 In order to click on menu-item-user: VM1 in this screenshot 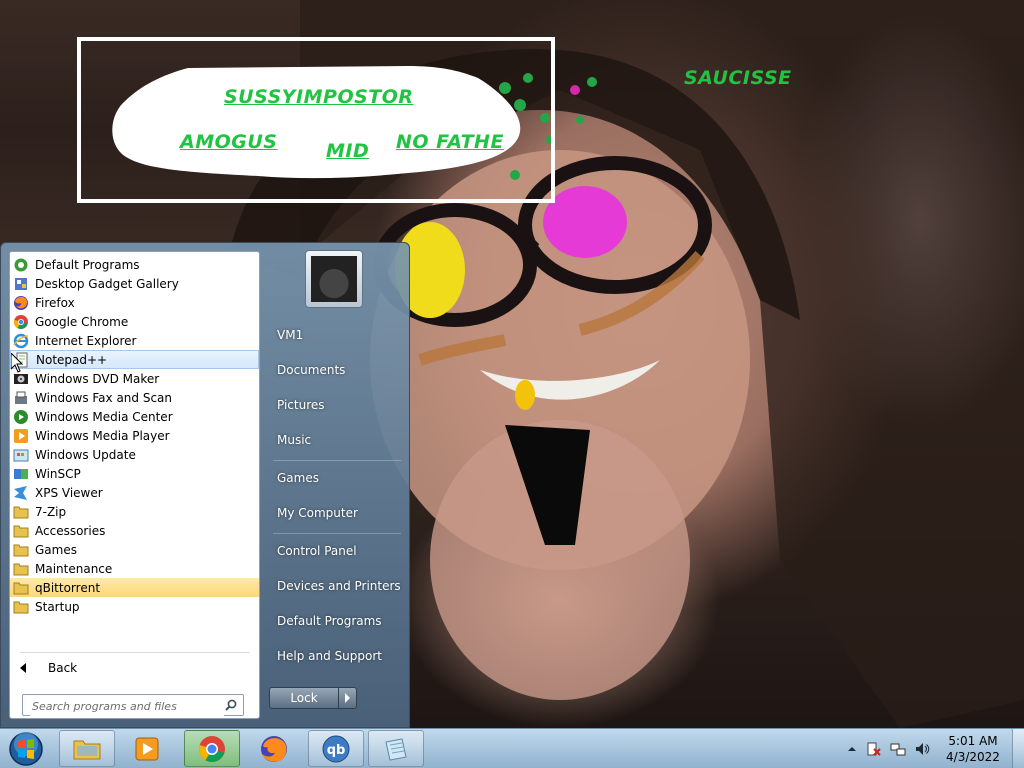, I will do `click(337, 335)`.